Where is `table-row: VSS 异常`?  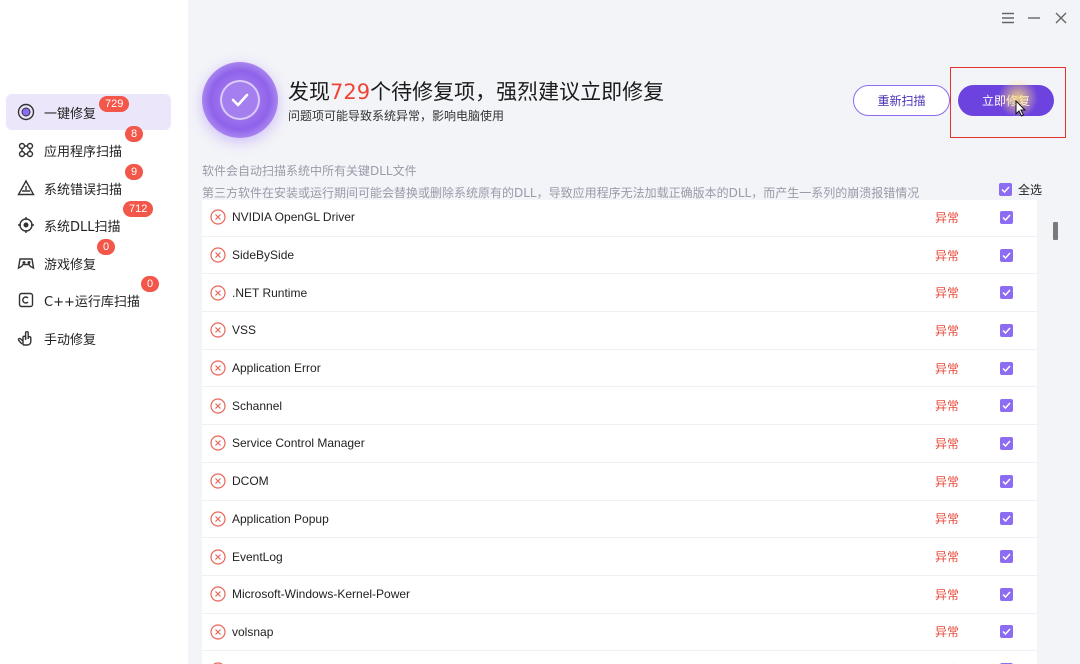
table-row: VSS 异常 is located at coordinates (619, 331).